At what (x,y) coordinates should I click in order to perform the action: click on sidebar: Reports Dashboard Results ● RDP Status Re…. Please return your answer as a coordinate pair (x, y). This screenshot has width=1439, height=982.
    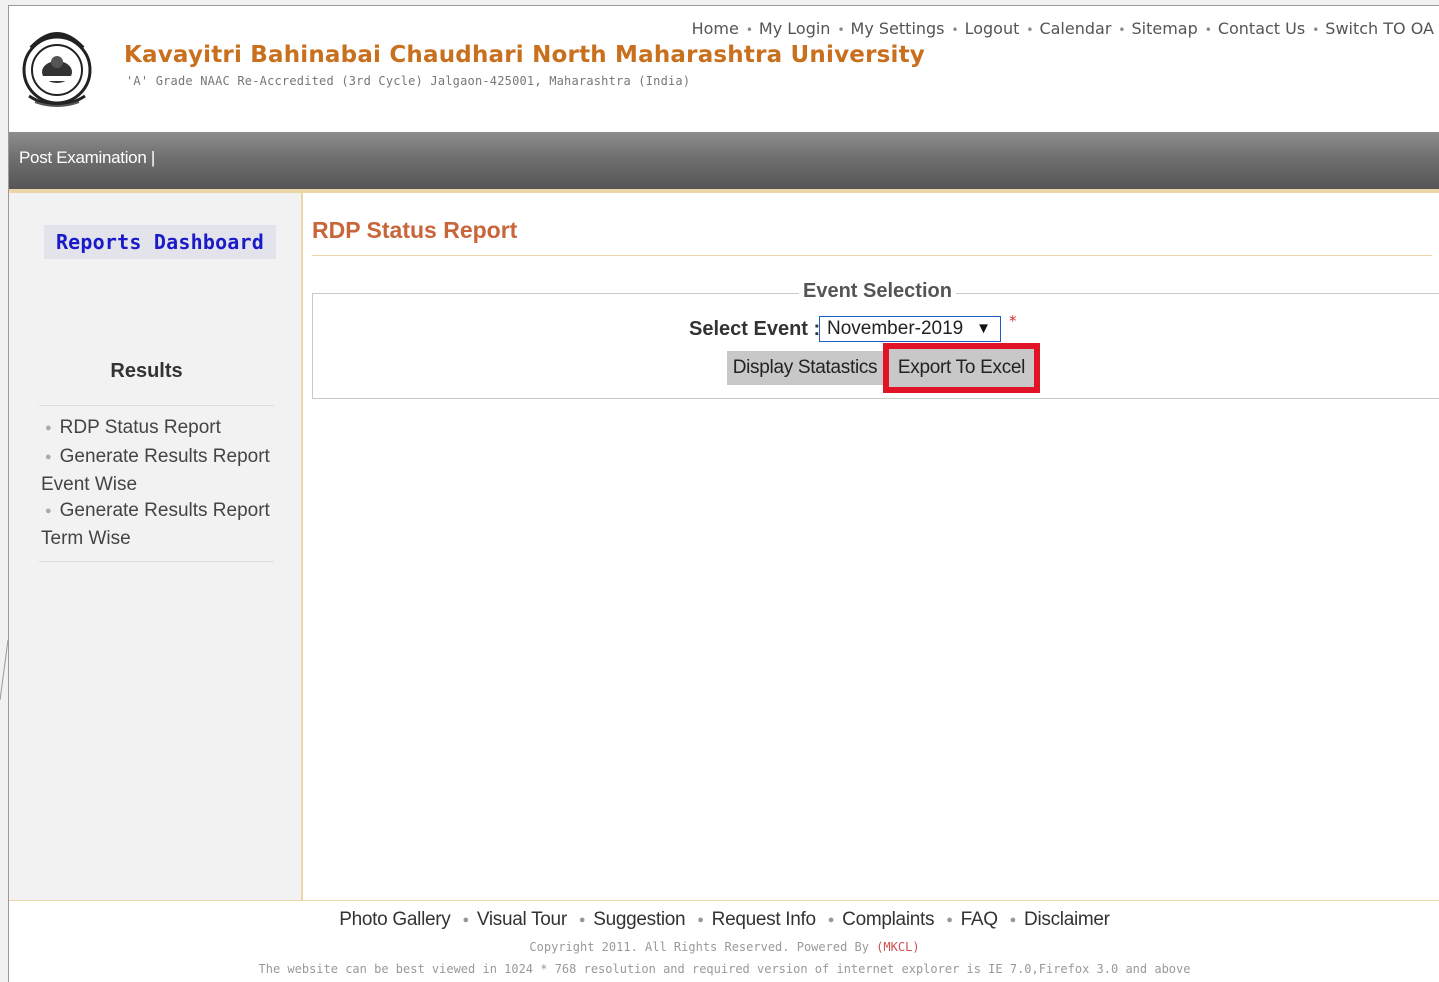
    Looking at the image, I should click on (156, 548).